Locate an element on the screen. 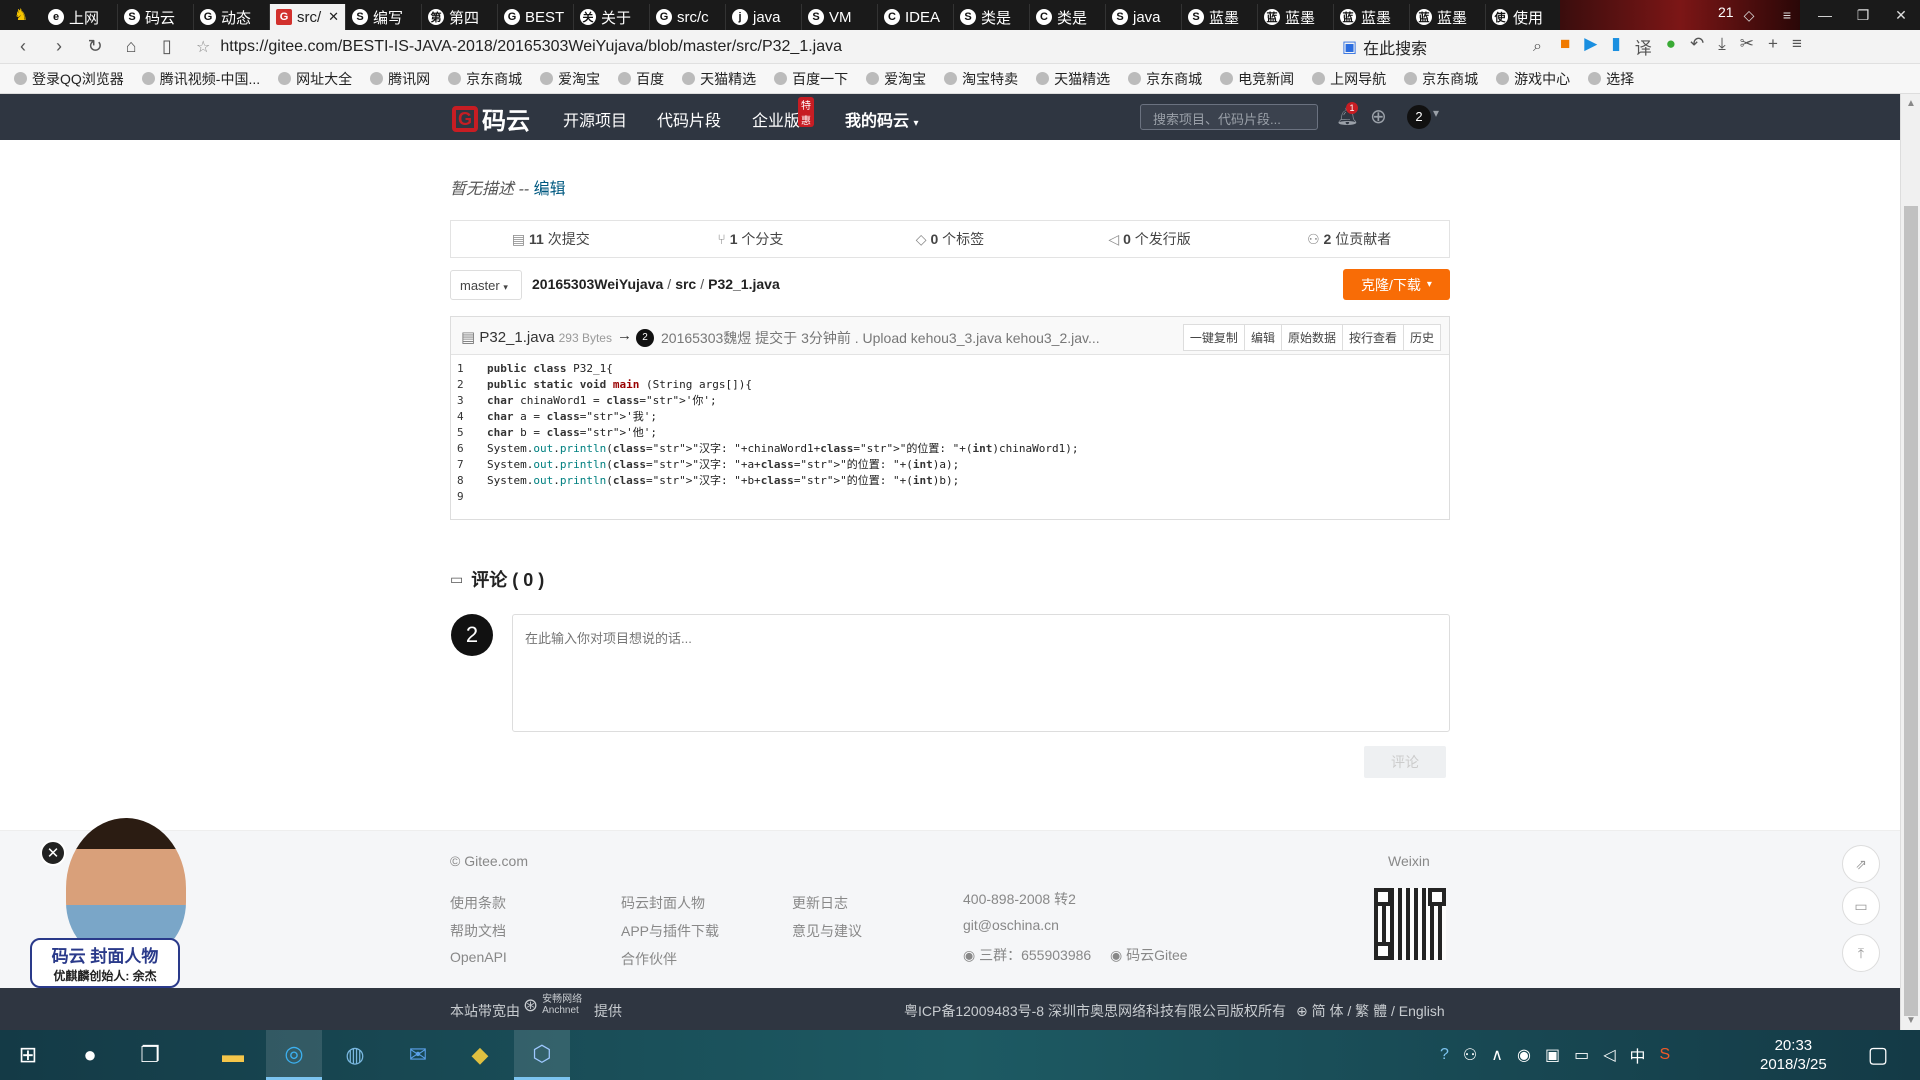 The width and height of the screenshot is (1920, 1080). search-icon: ⌕ is located at coordinates (1537, 47).